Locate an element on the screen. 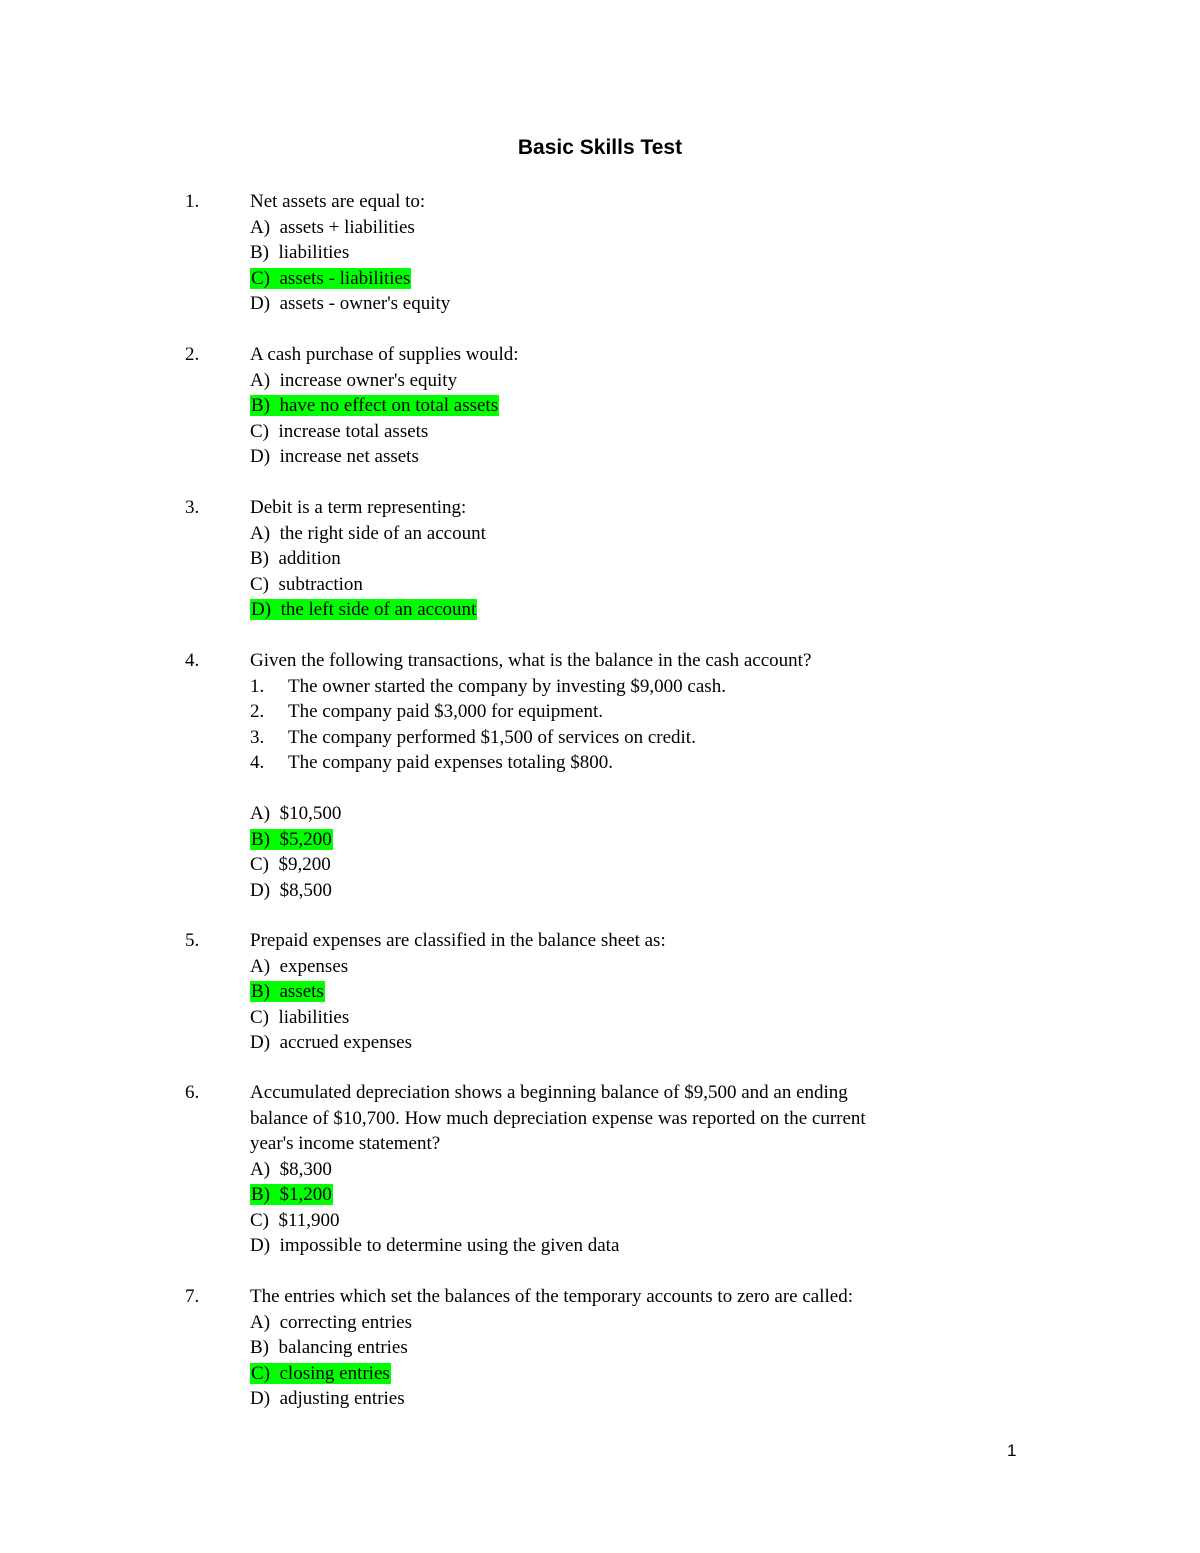 Image resolution: width=1200 pixels, height=1553 pixels. option-a: A) assets + liabilities is located at coordinates (332, 227).